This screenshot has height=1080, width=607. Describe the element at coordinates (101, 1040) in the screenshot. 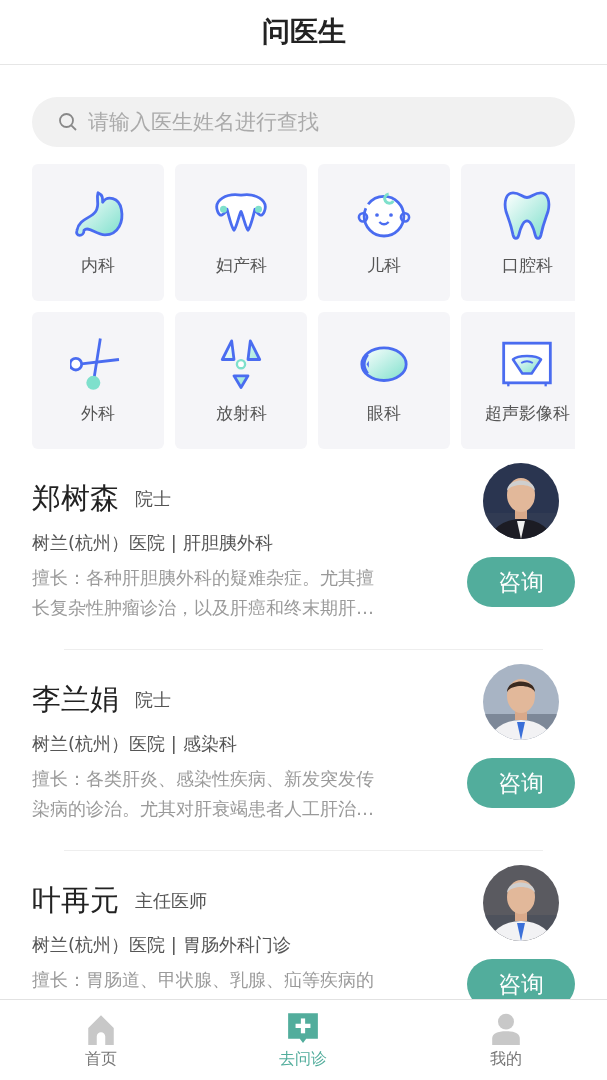

I see `tab-item: 首页` at that location.